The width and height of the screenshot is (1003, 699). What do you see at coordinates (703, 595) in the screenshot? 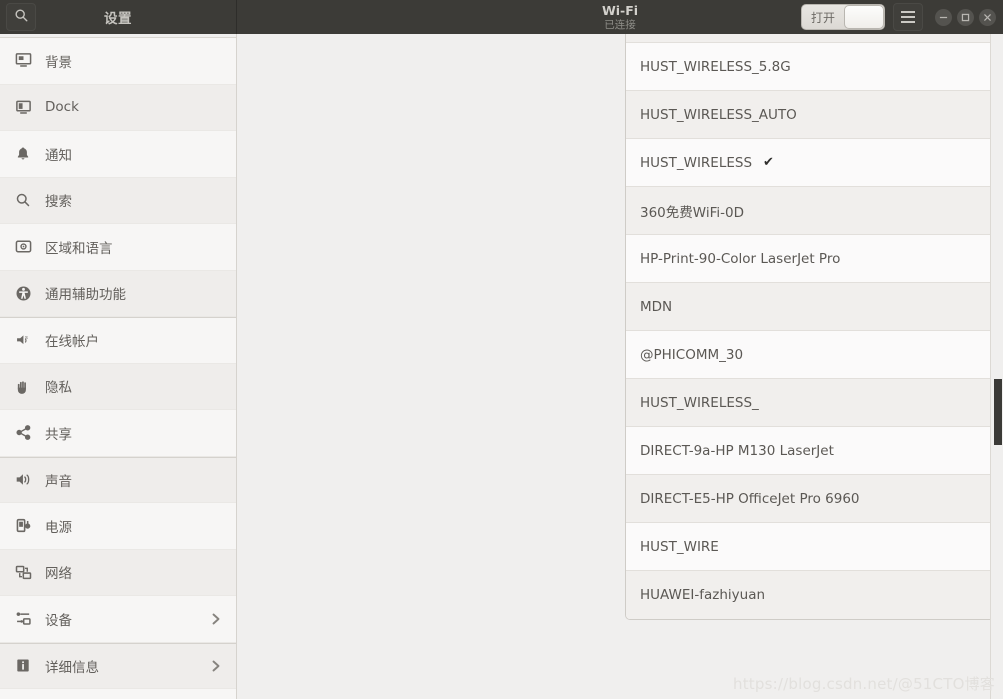
I see `network-ssid: HUAWEI-fazhiyuan` at bounding box center [703, 595].